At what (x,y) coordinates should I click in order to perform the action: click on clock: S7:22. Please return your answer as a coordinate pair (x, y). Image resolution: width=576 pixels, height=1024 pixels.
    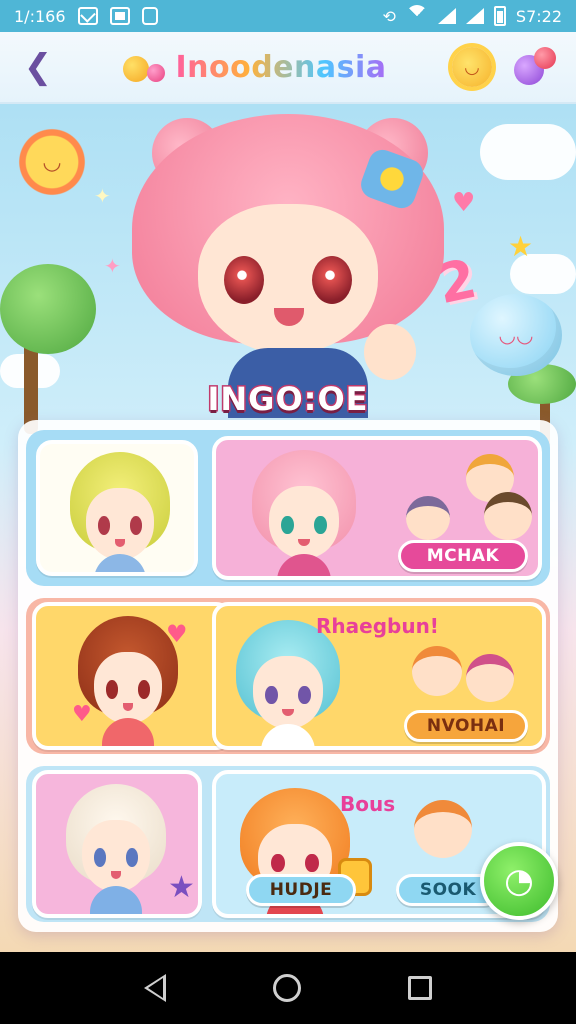
    Looking at the image, I should click on (538, 16).